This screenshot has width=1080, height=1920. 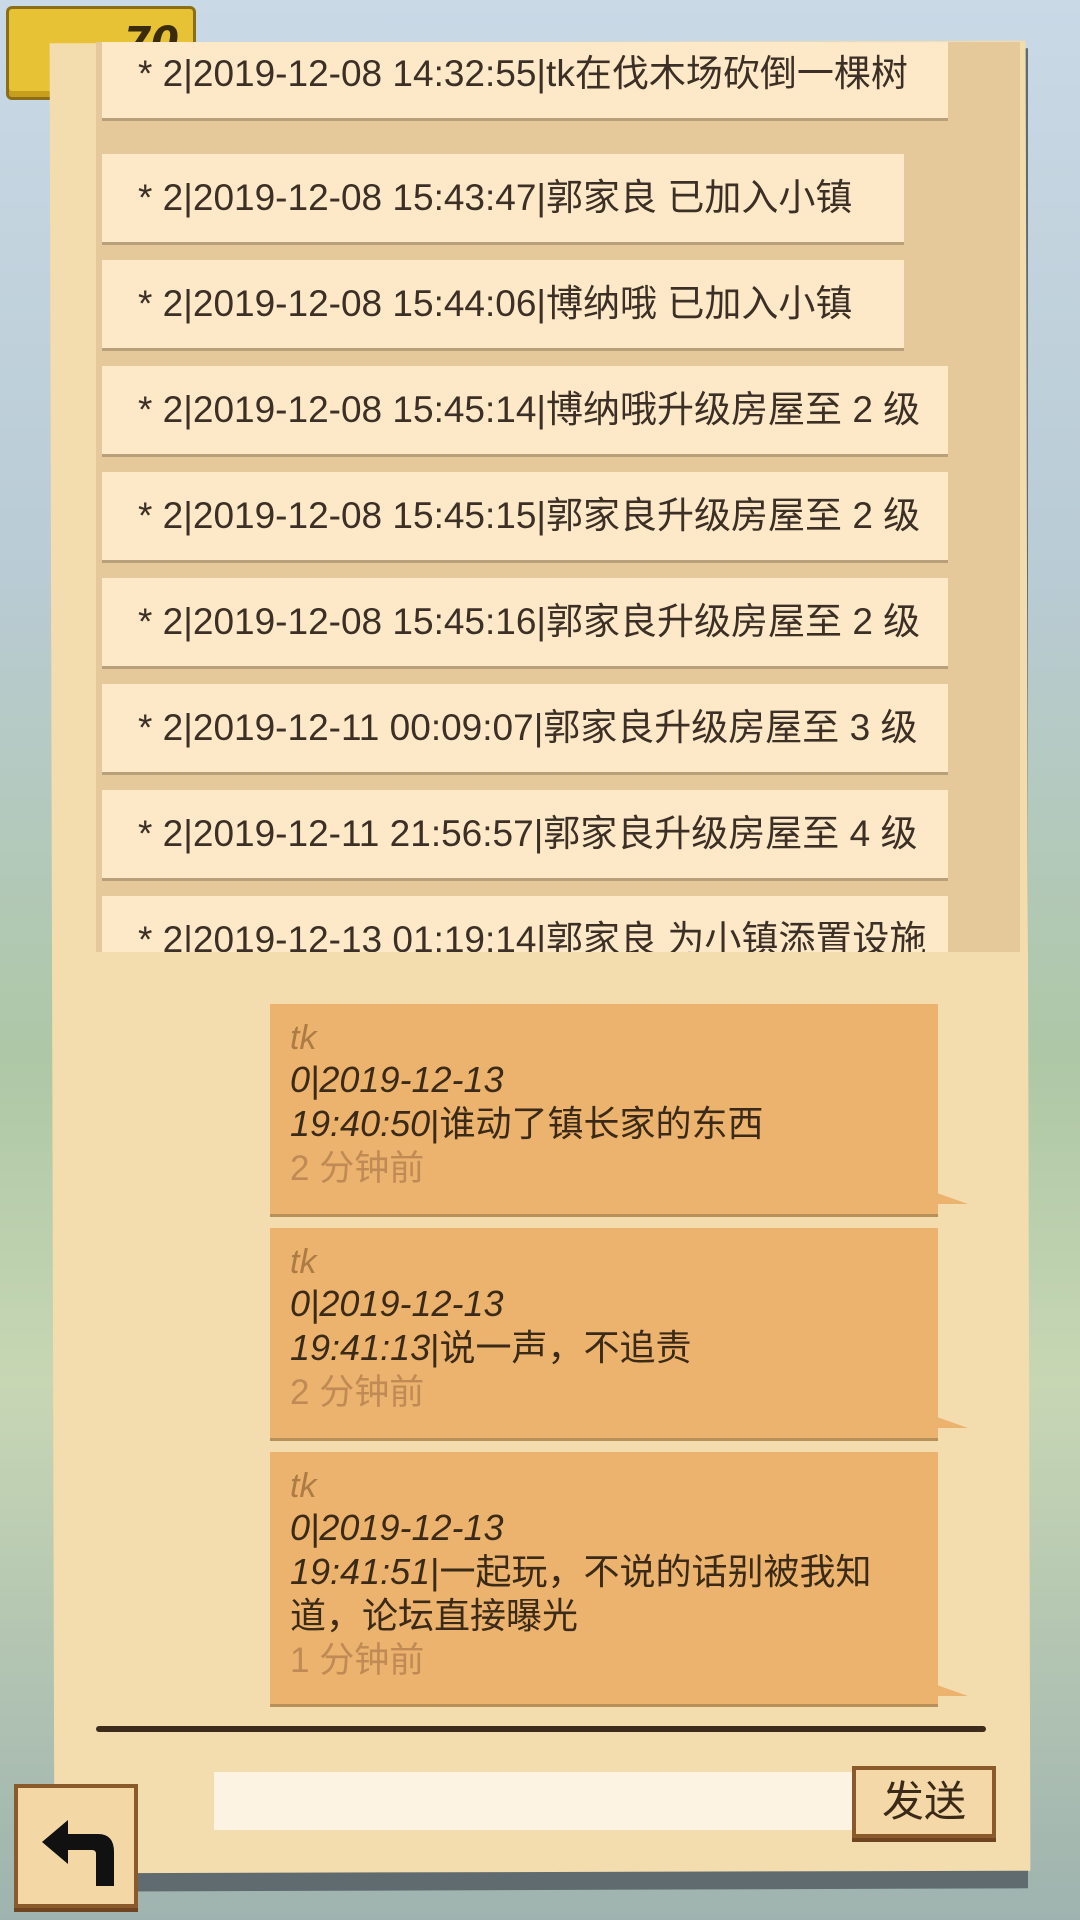 I want to click on send-button: 发送, so click(x=924, y=1802).